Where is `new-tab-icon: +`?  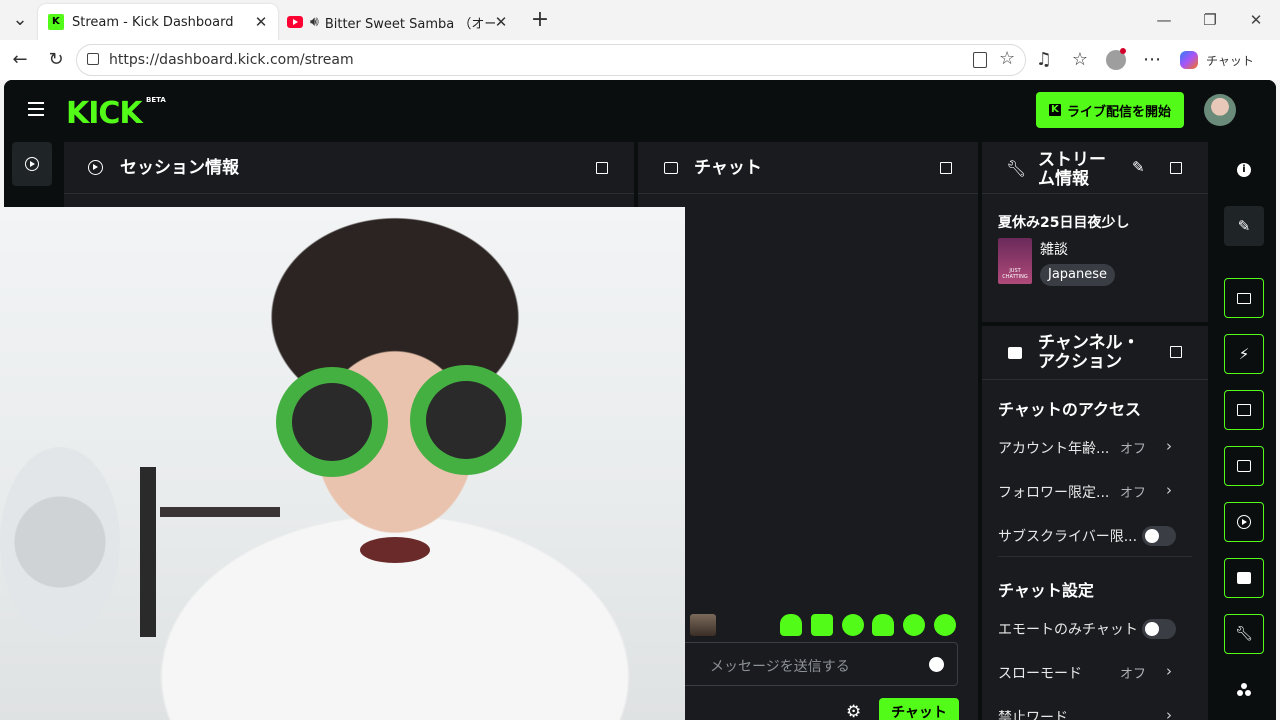 new-tab-icon: + is located at coordinates (540, 20).